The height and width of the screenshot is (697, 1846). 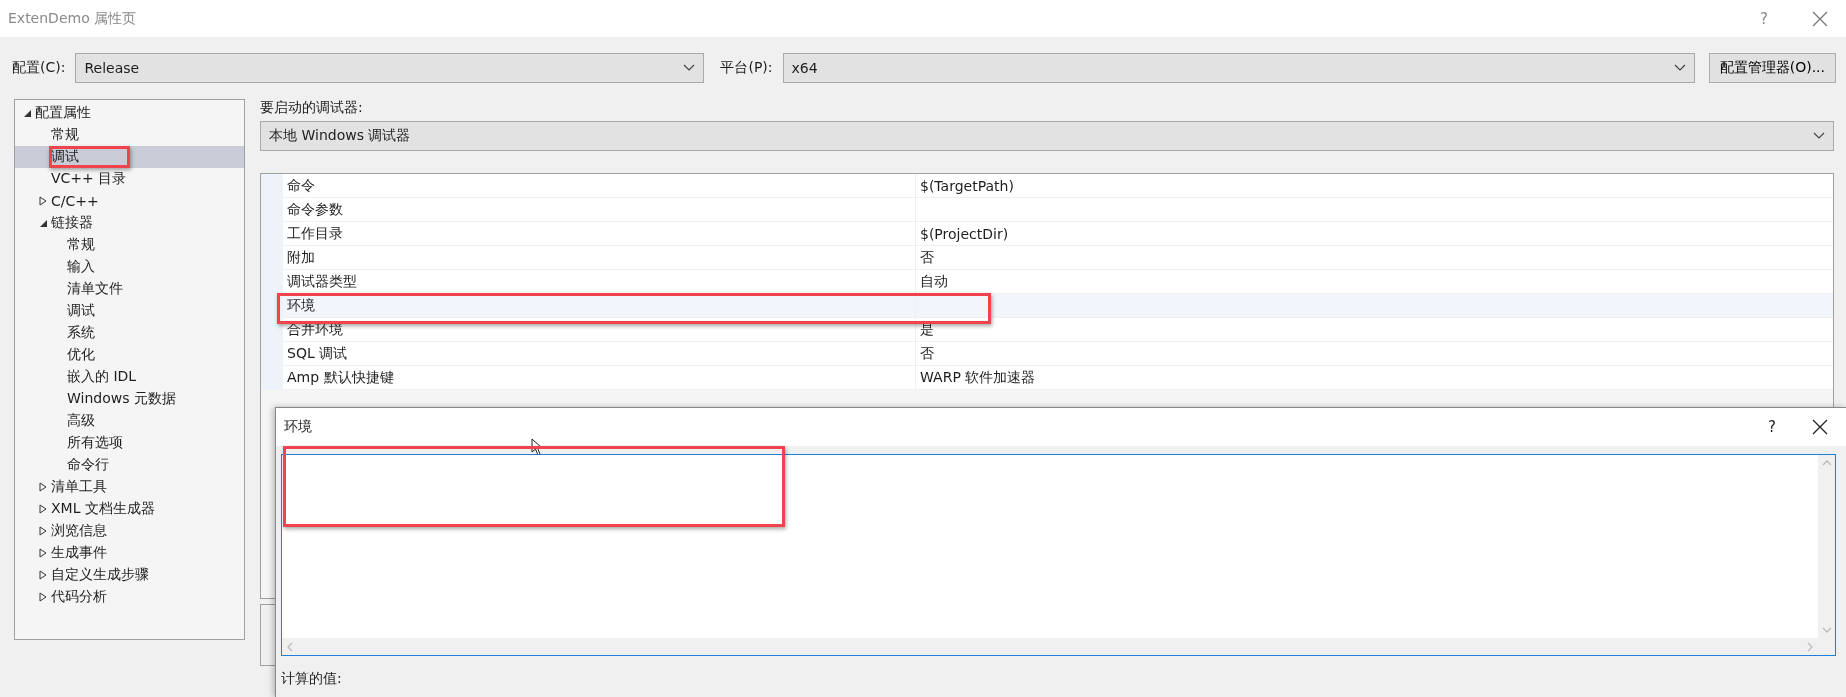 I want to click on tree-item: 高级, so click(x=129, y=421).